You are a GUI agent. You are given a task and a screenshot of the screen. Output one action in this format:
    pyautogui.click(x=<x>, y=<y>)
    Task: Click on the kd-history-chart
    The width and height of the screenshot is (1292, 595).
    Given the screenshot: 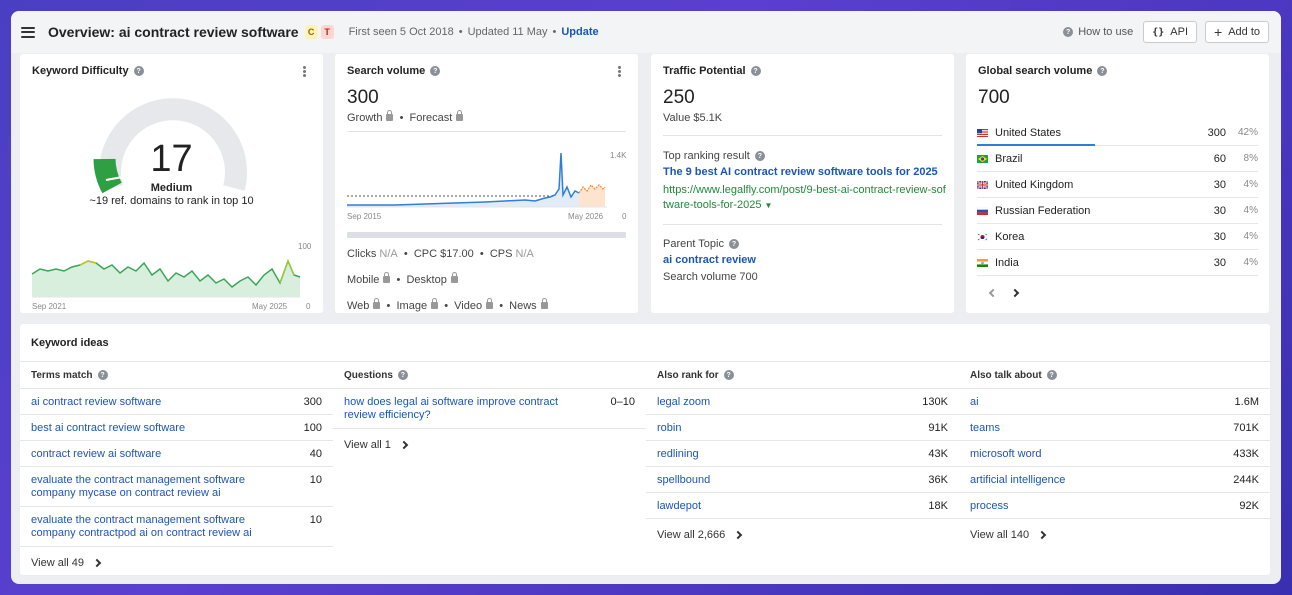 What is the action you would take?
    pyautogui.click(x=166, y=278)
    